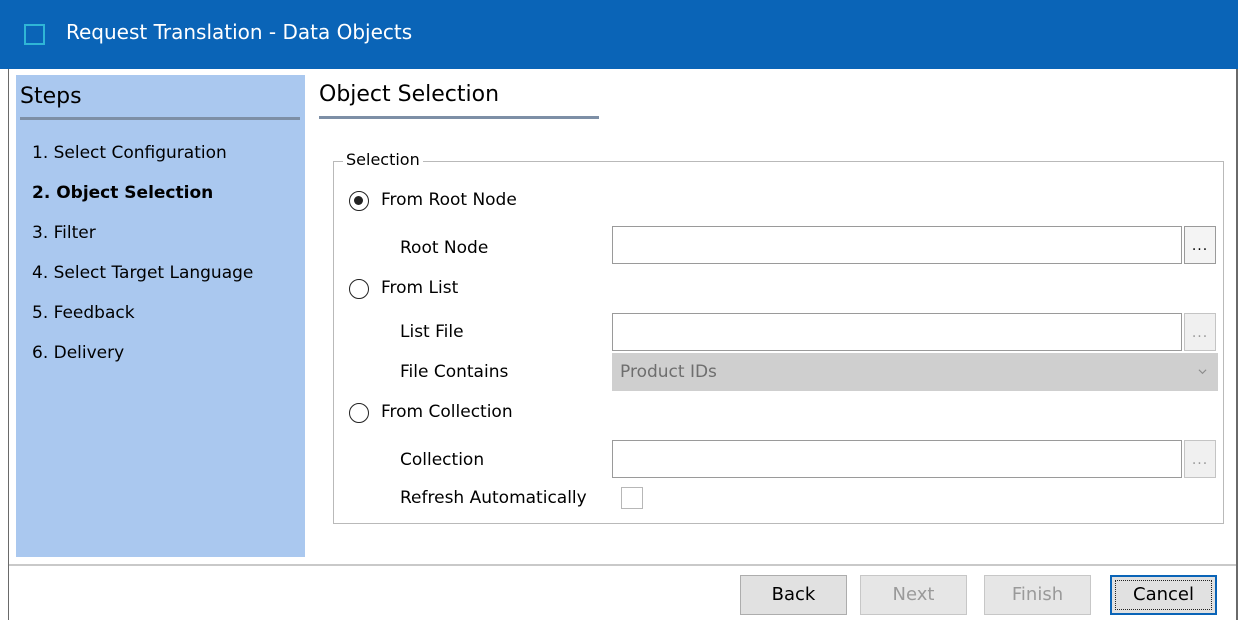  Describe the element at coordinates (1163, 595) in the screenshot. I see `cancel-button: Cancel` at that location.